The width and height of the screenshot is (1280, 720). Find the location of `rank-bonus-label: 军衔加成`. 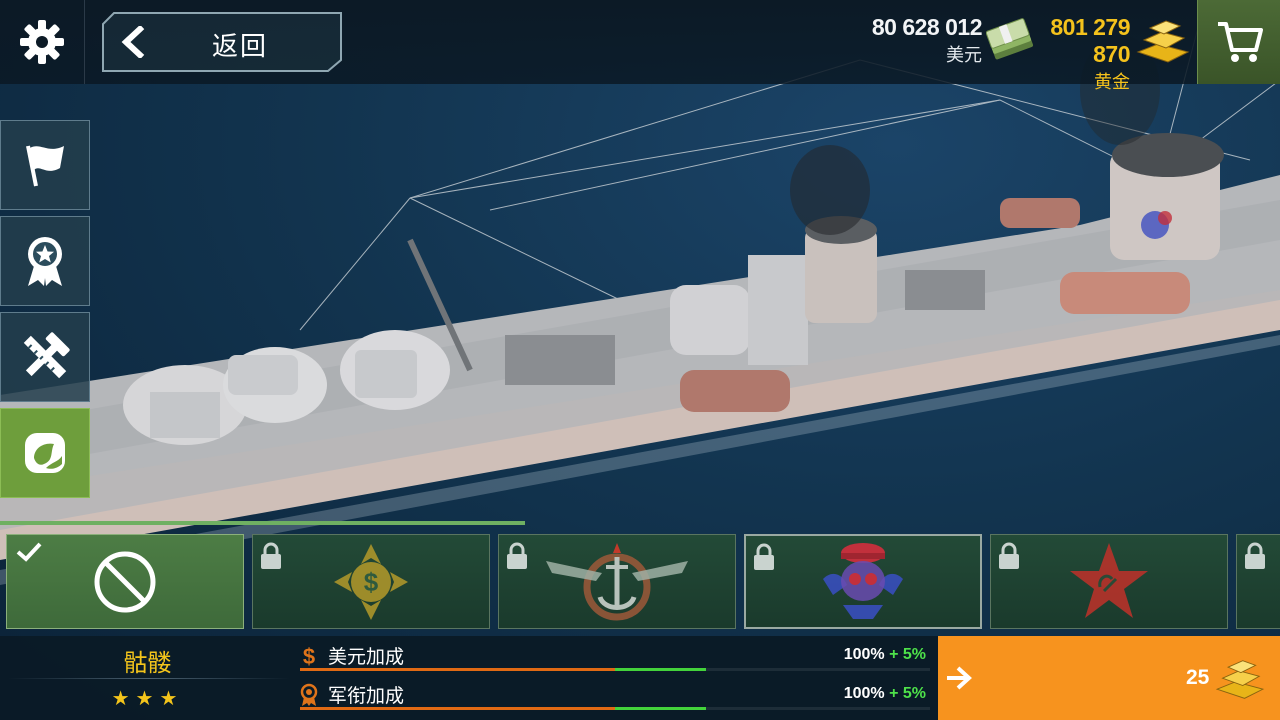

rank-bonus-label: 军衔加成 is located at coordinates (366, 696).